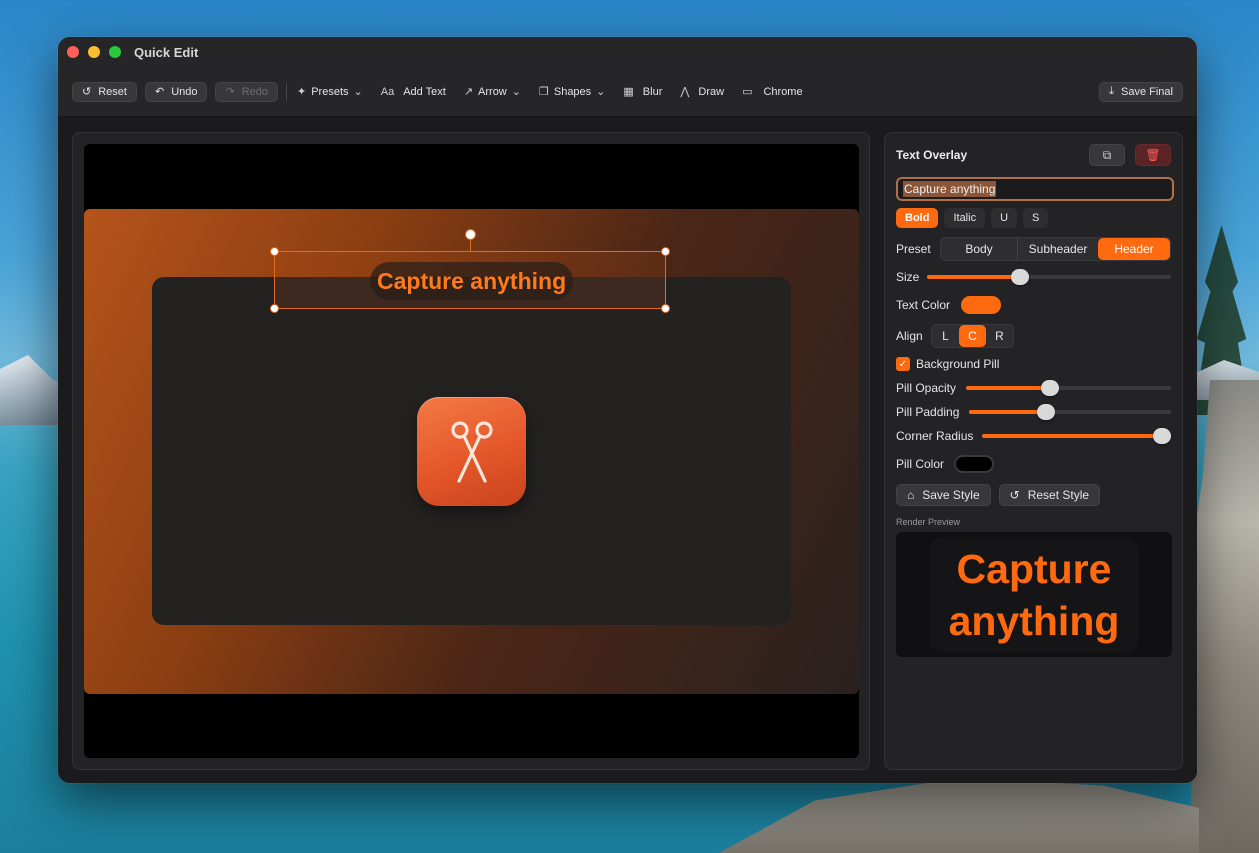  What do you see at coordinates (911, 495) in the screenshot?
I see `tray-icon: ⌂` at bounding box center [911, 495].